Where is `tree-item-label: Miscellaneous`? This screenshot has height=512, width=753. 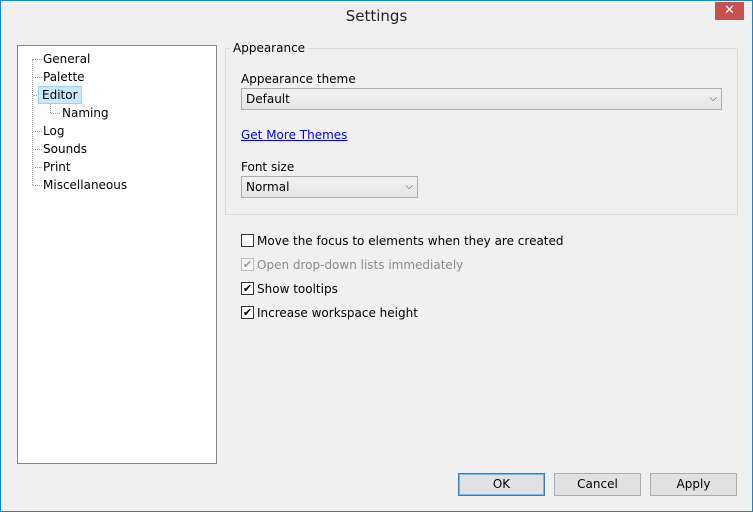 tree-item-label: Miscellaneous is located at coordinates (85, 185).